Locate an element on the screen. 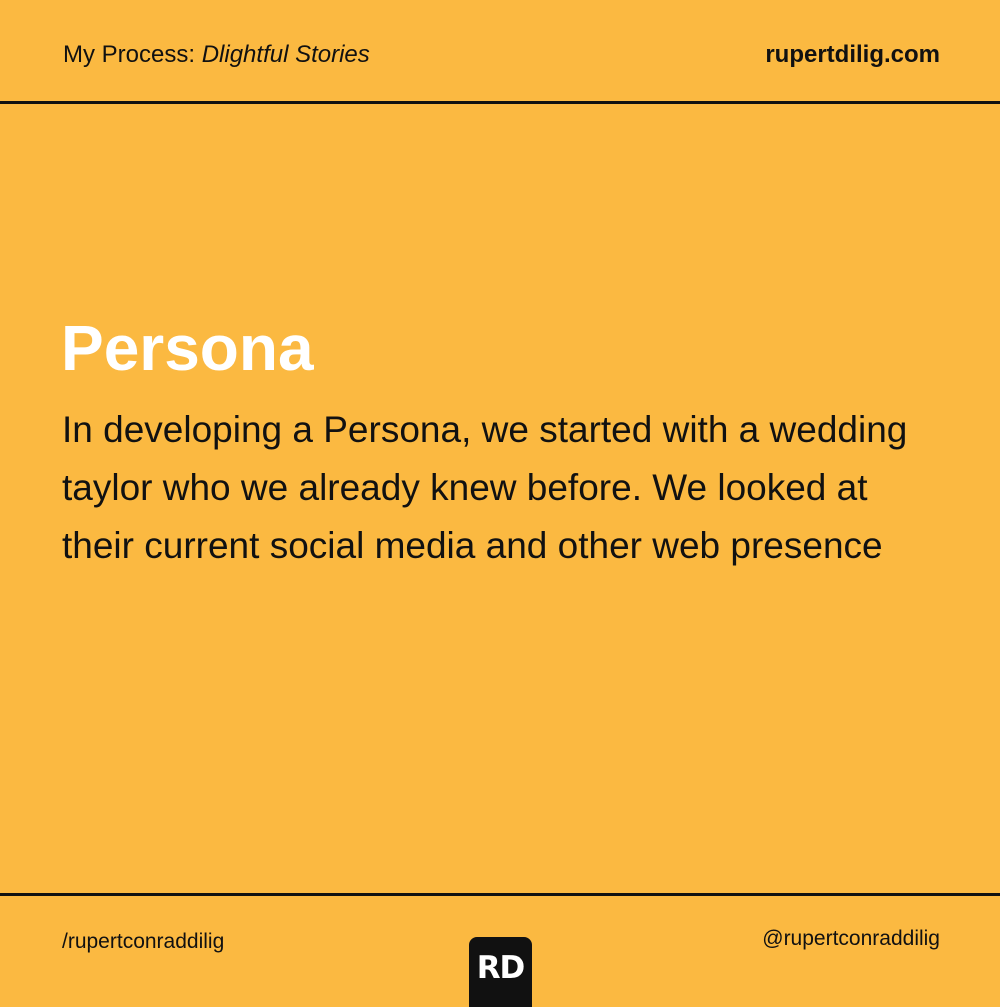 Image resolution: width=1000 pixels, height=1007 pixels. rd-logo: RD is located at coordinates (500, 972).